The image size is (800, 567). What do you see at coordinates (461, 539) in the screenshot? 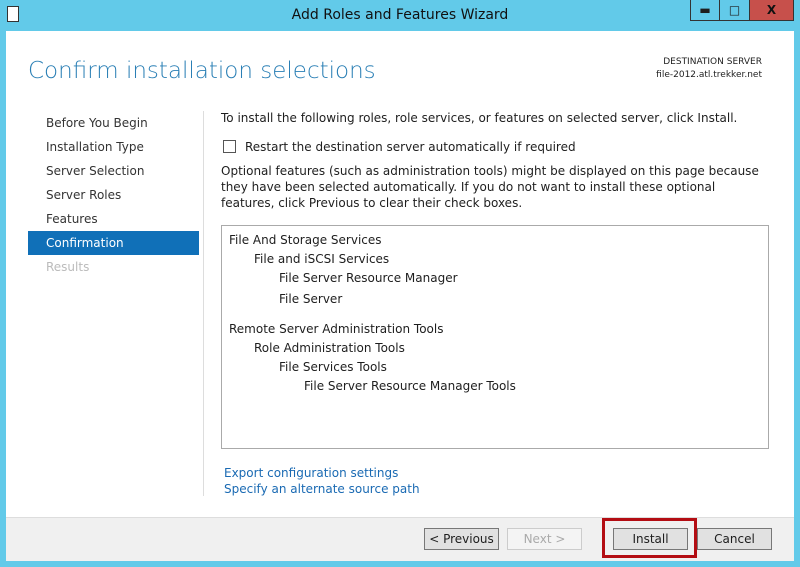
I see `previous-button: < Previous` at bounding box center [461, 539].